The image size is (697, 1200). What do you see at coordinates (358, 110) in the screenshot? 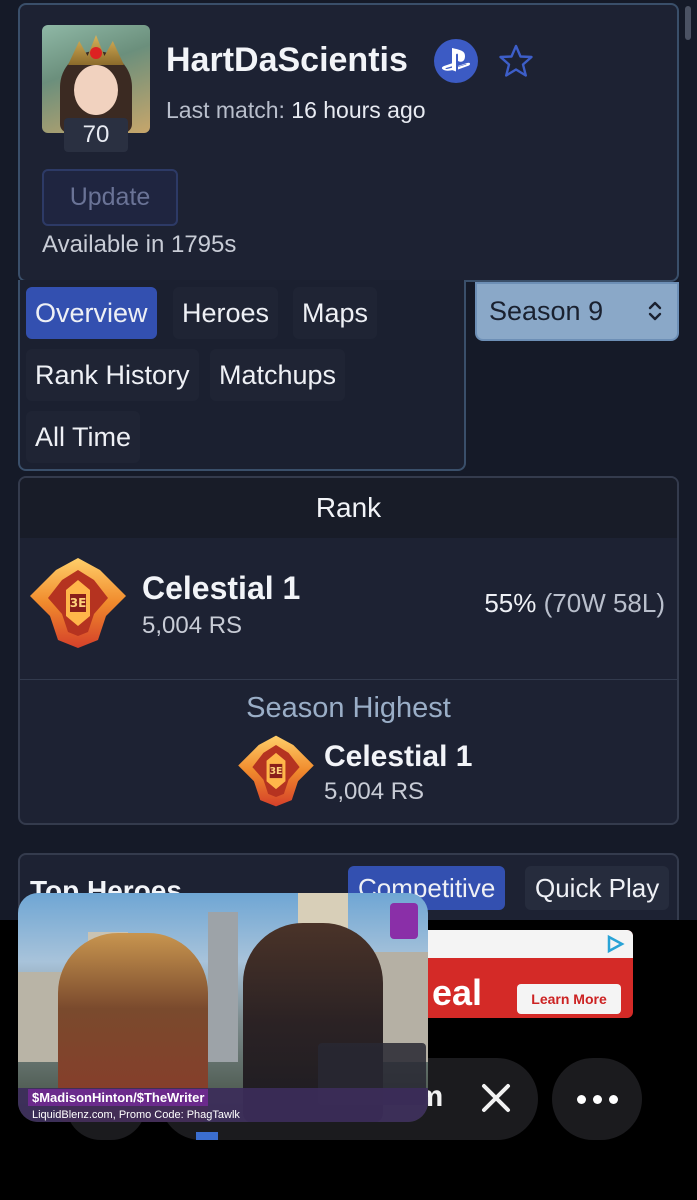
I see `last-match-value: 16 hours ago` at bounding box center [358, 110].